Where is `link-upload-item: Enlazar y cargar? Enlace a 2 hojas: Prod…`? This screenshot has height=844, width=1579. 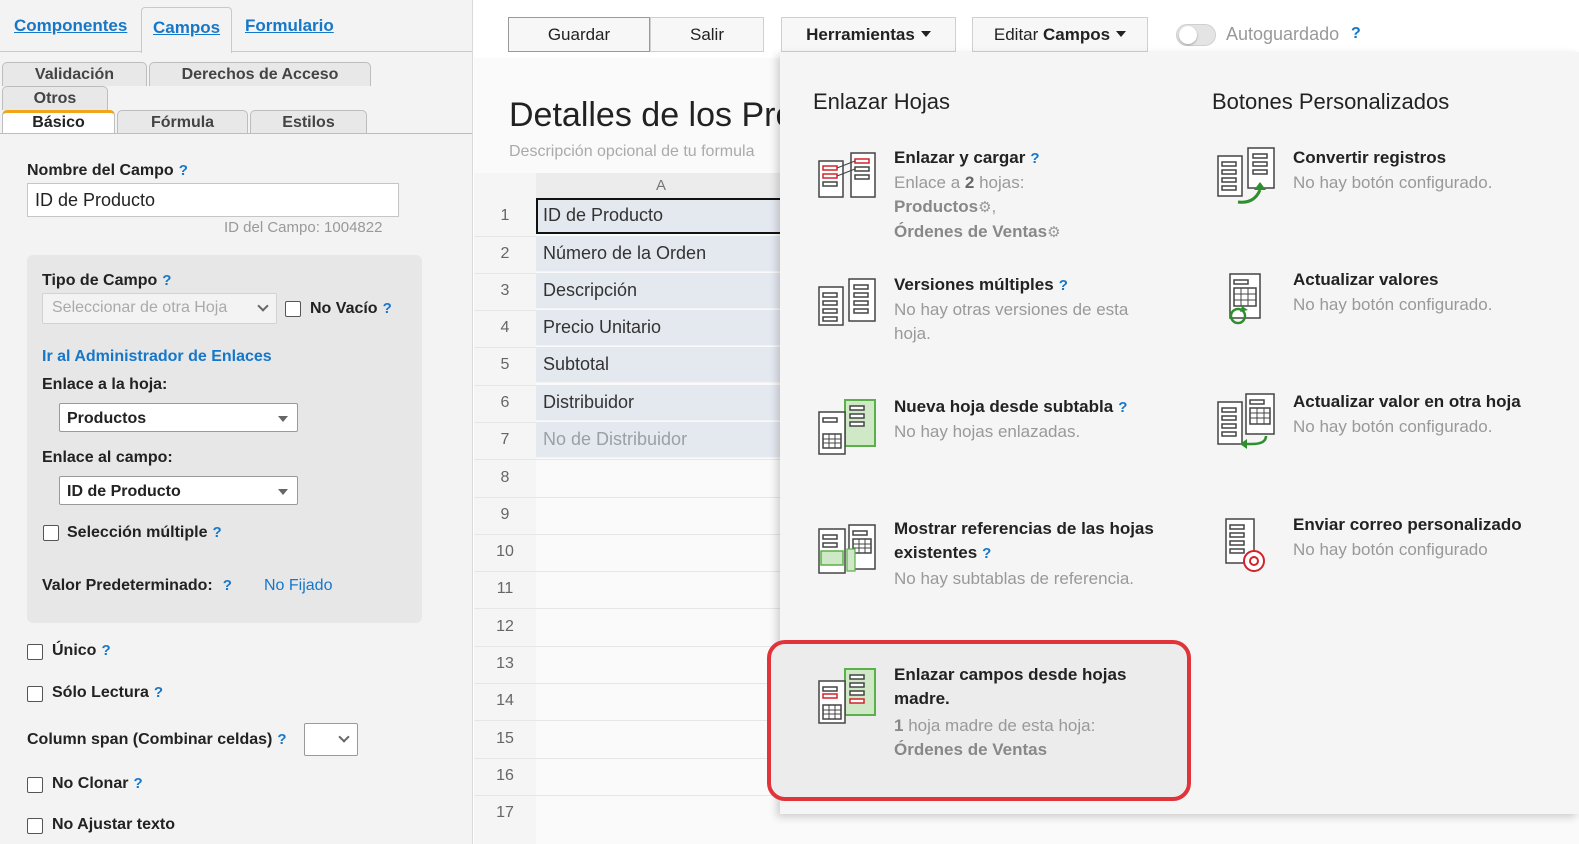 link-upload-item: Enlazar y cargar? Enlace a 2 hojas: Prod… is located at coordinates (988, 195).